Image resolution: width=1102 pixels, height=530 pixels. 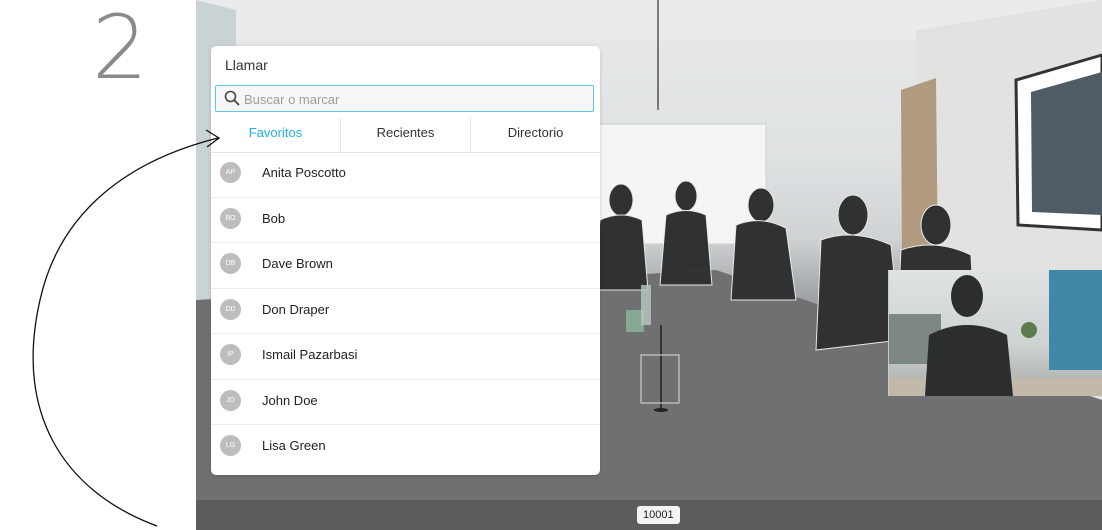 I want to click on contact-name: Ismail Pazarbasi, so click(x=310, y=354).